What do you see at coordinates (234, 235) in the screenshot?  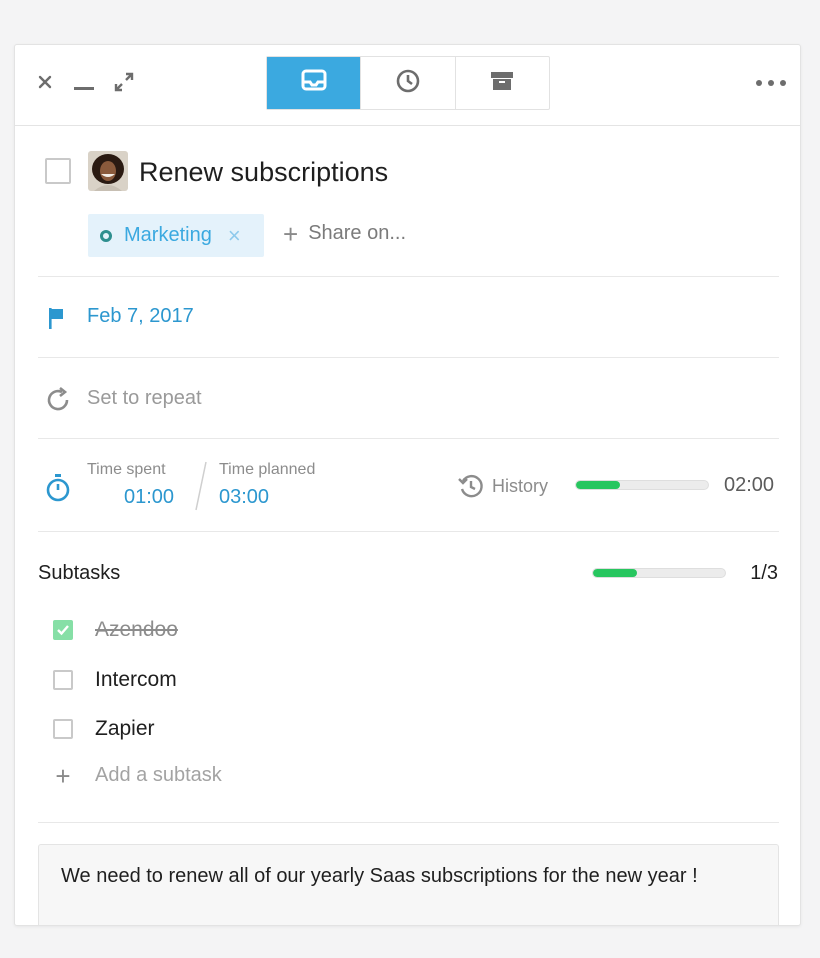 I see `tag-remove-icon: ×` at bounding box center [234, 235].